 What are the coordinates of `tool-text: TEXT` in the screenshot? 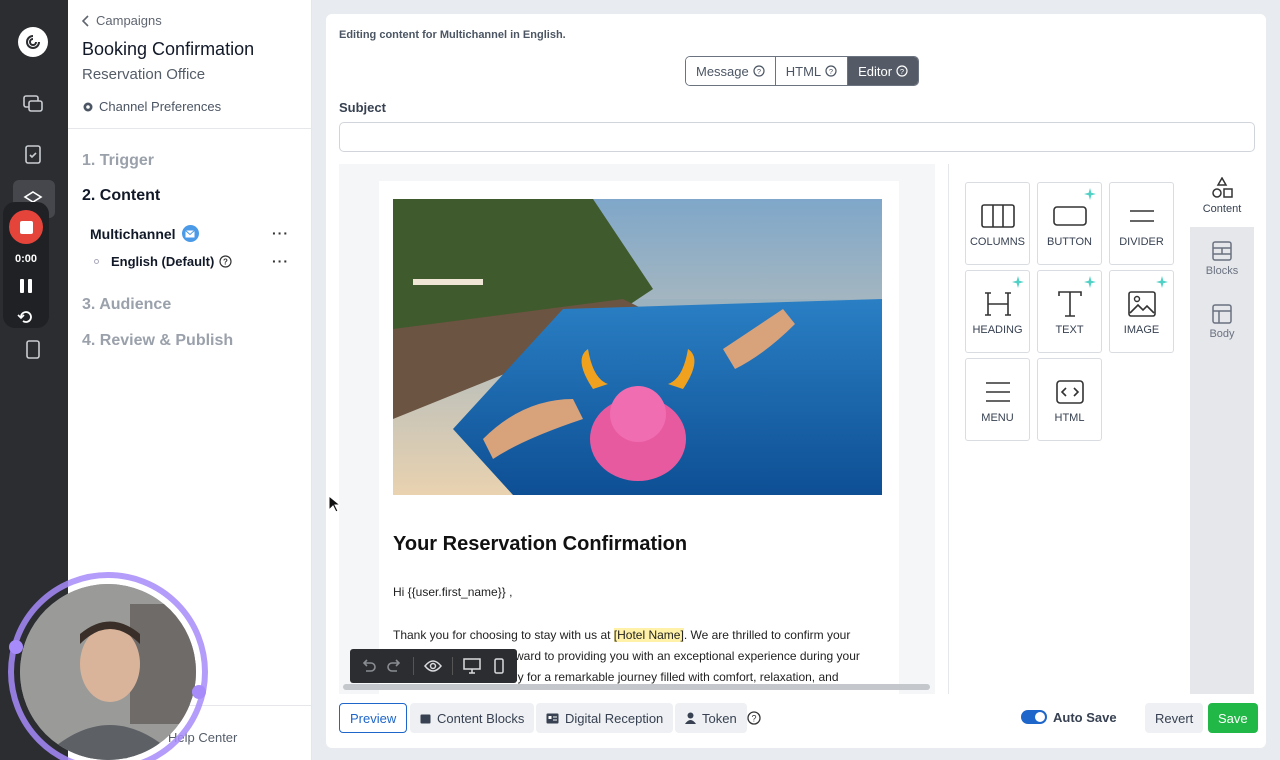 It's located at (1069, 311).